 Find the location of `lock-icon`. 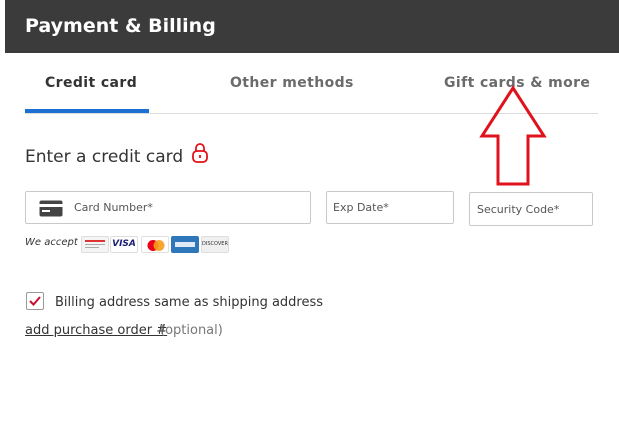

lock-icon is located at coordinates (200, 153).